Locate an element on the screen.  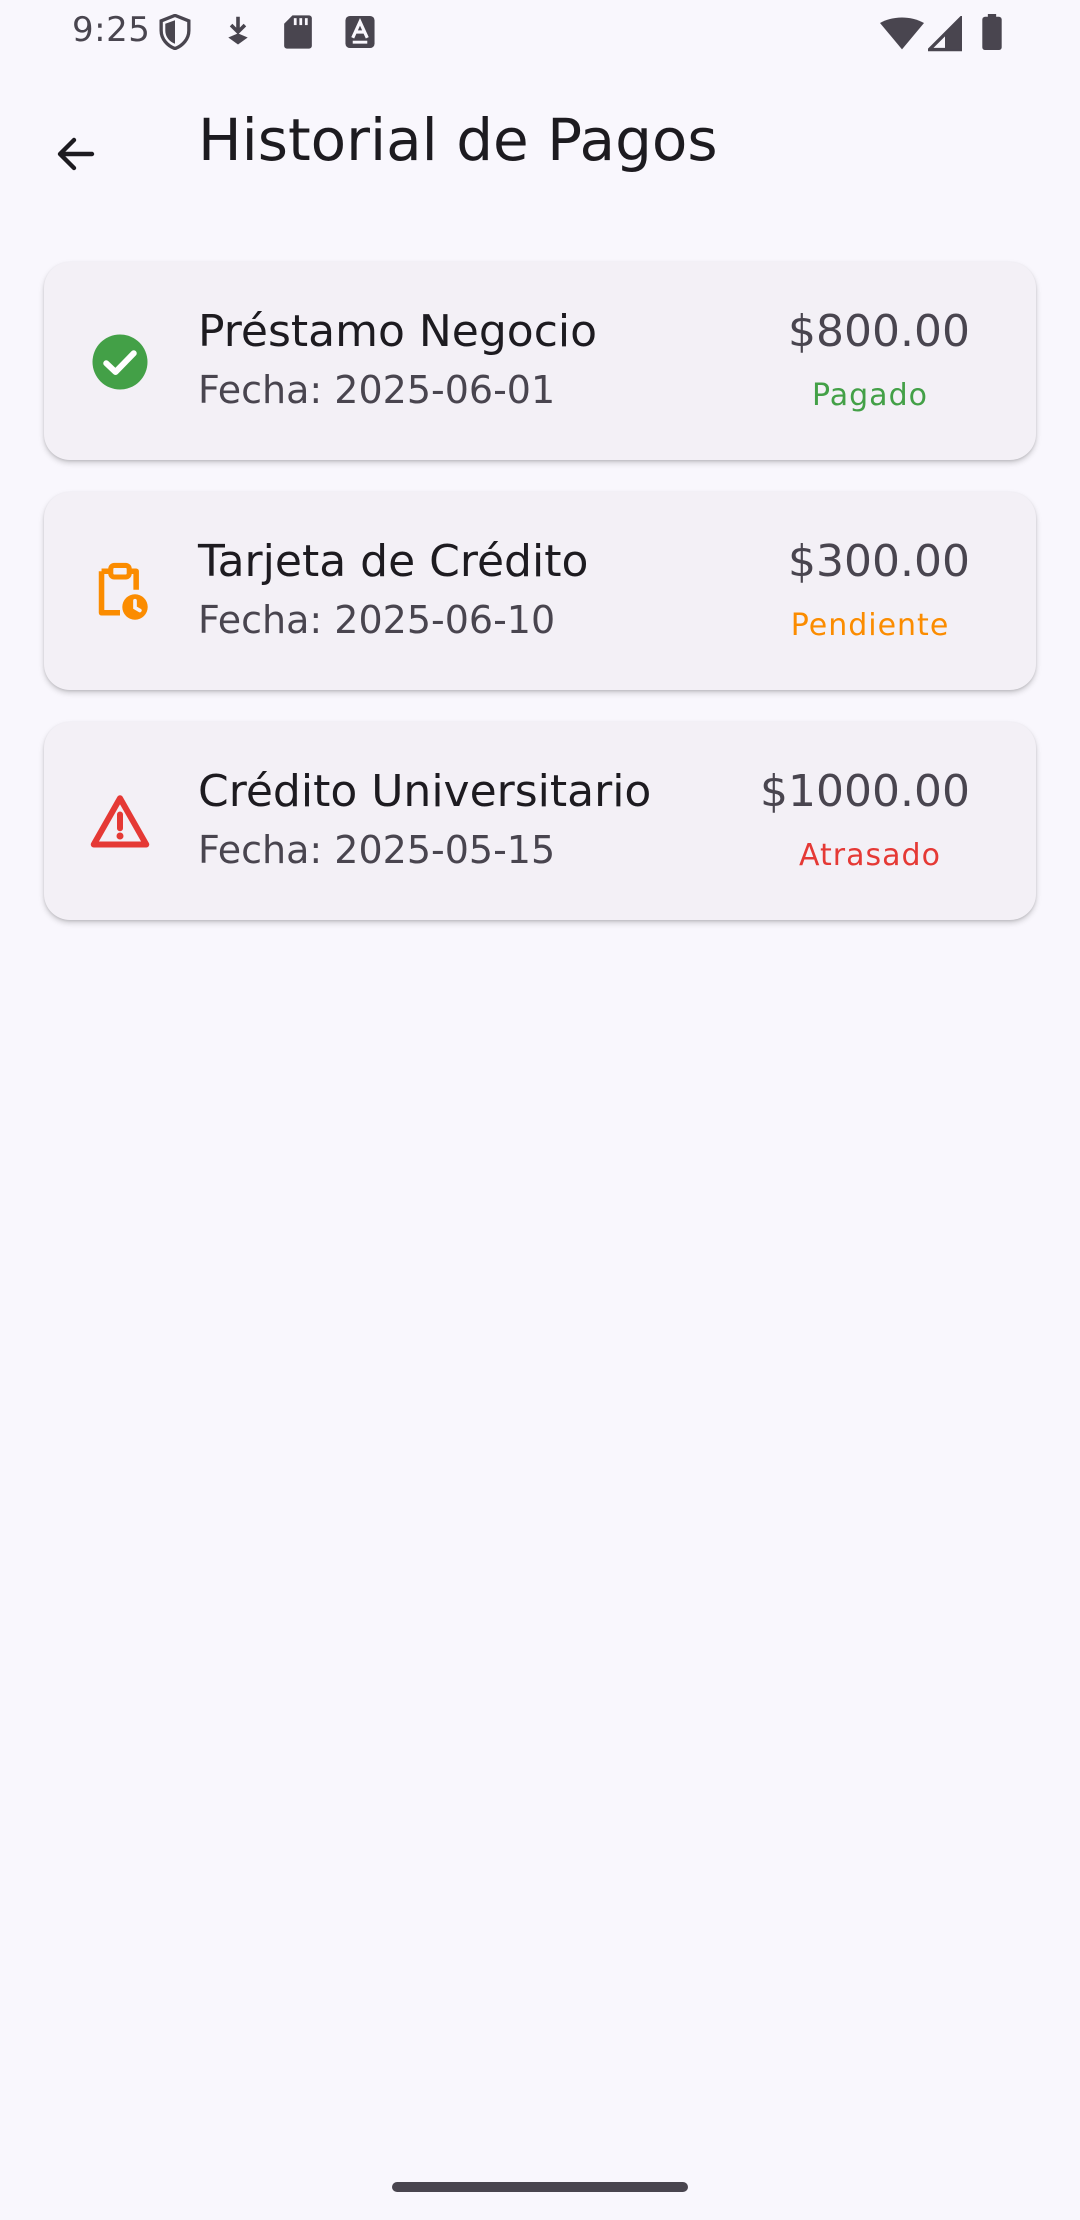
battery-icon is located at coordinates (992, 32).